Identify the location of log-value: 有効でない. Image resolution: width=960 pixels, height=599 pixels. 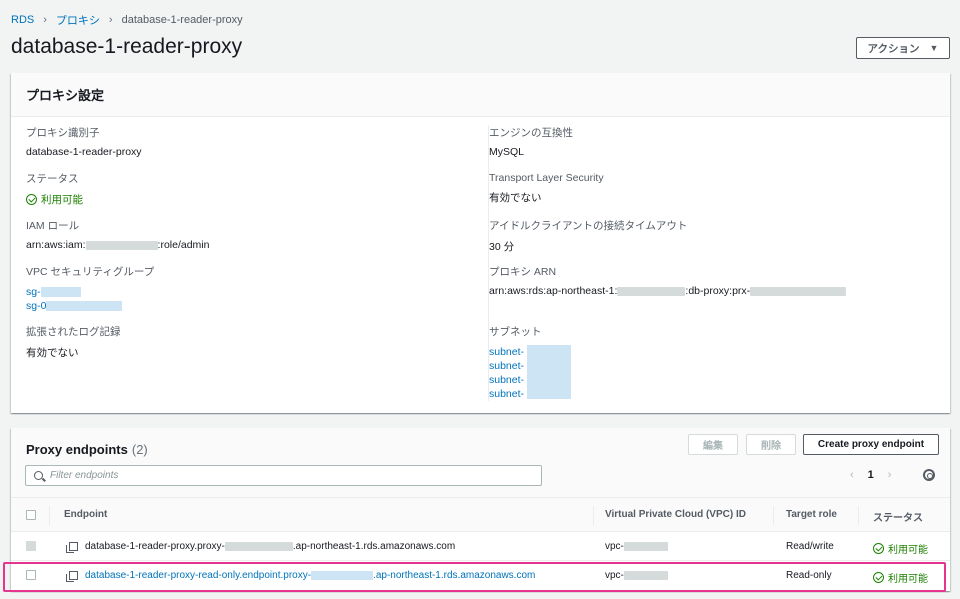
(52, 353).